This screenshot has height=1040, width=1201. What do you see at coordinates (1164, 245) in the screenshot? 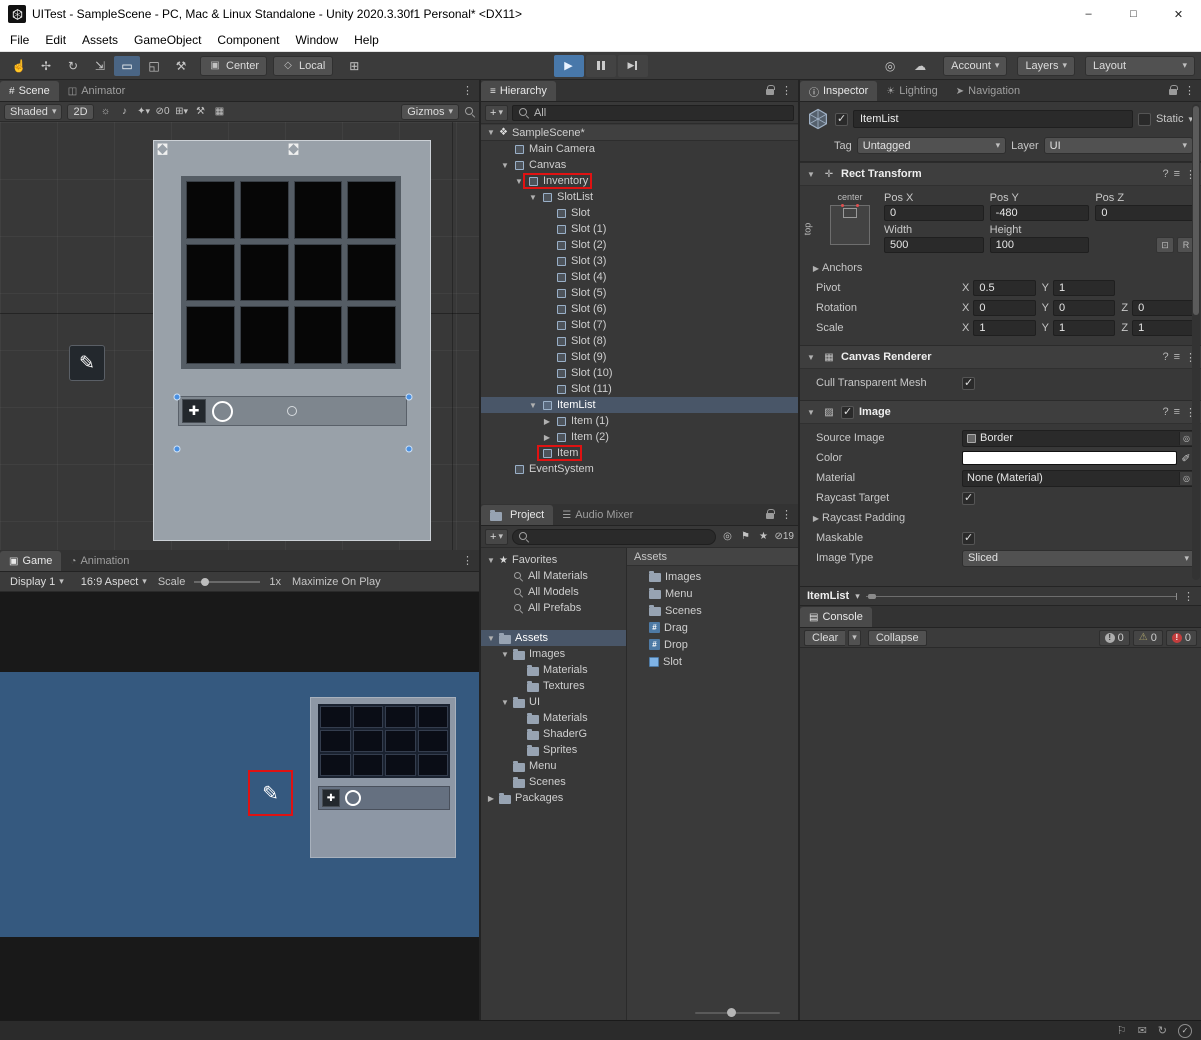
I see `blueprint-mode-button: ⊡` at bounding box center [1164, 245].